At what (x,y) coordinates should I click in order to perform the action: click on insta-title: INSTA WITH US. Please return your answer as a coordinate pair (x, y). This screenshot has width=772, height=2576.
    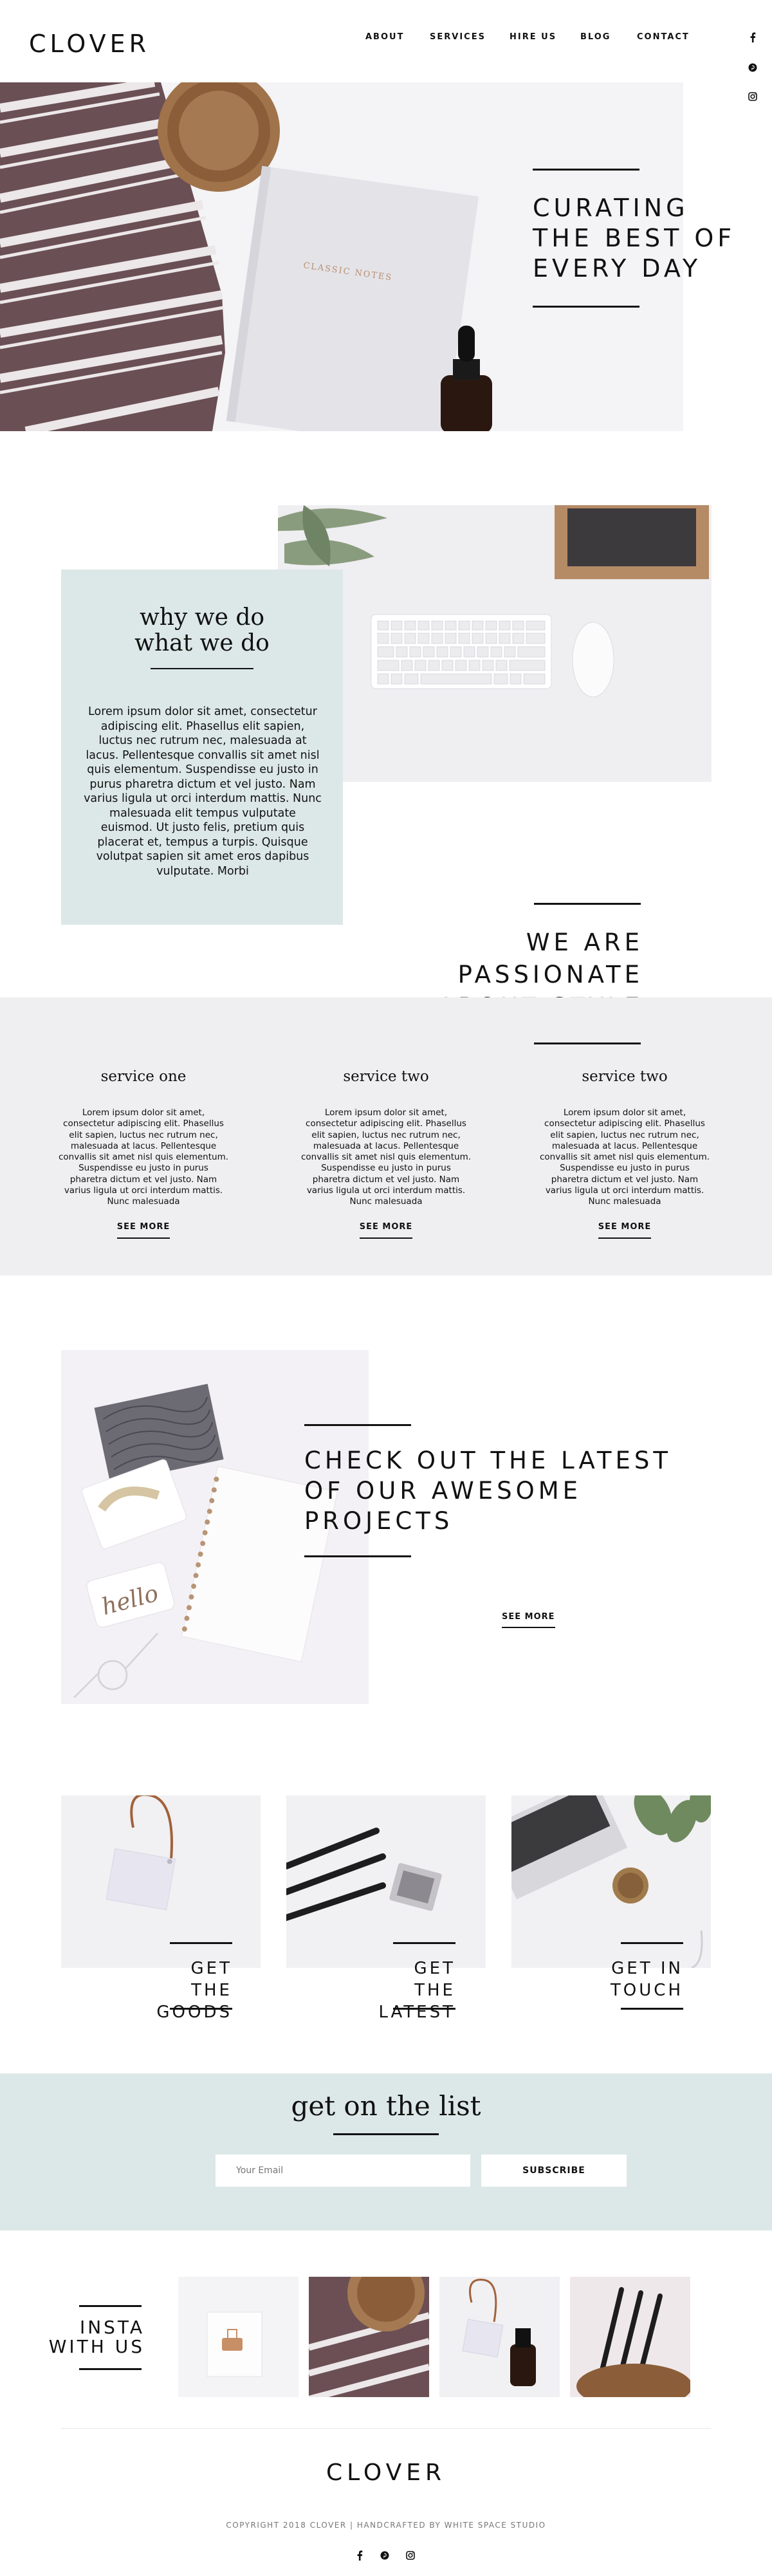
    Looking at the image, I should click on (96, 2337).